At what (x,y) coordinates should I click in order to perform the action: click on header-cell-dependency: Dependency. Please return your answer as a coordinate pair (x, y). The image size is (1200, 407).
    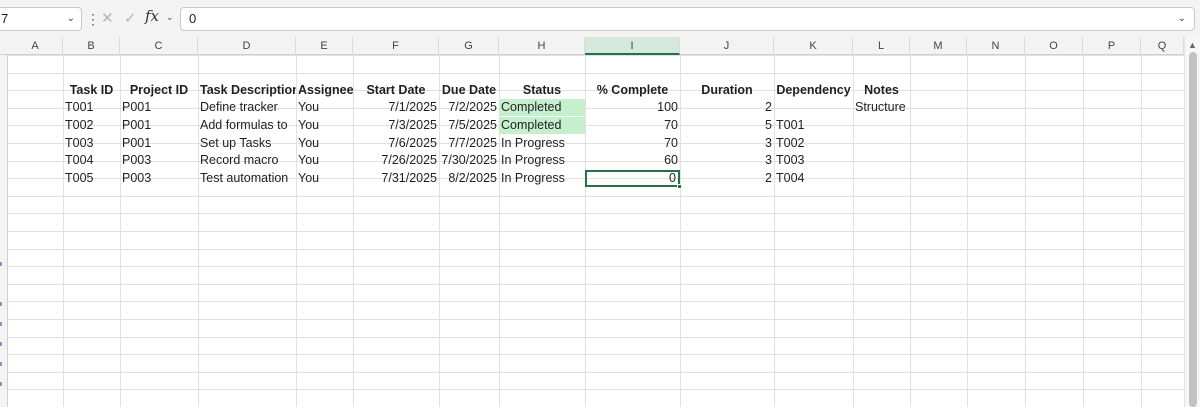
    Looking at the image, I should click on (813, 90).